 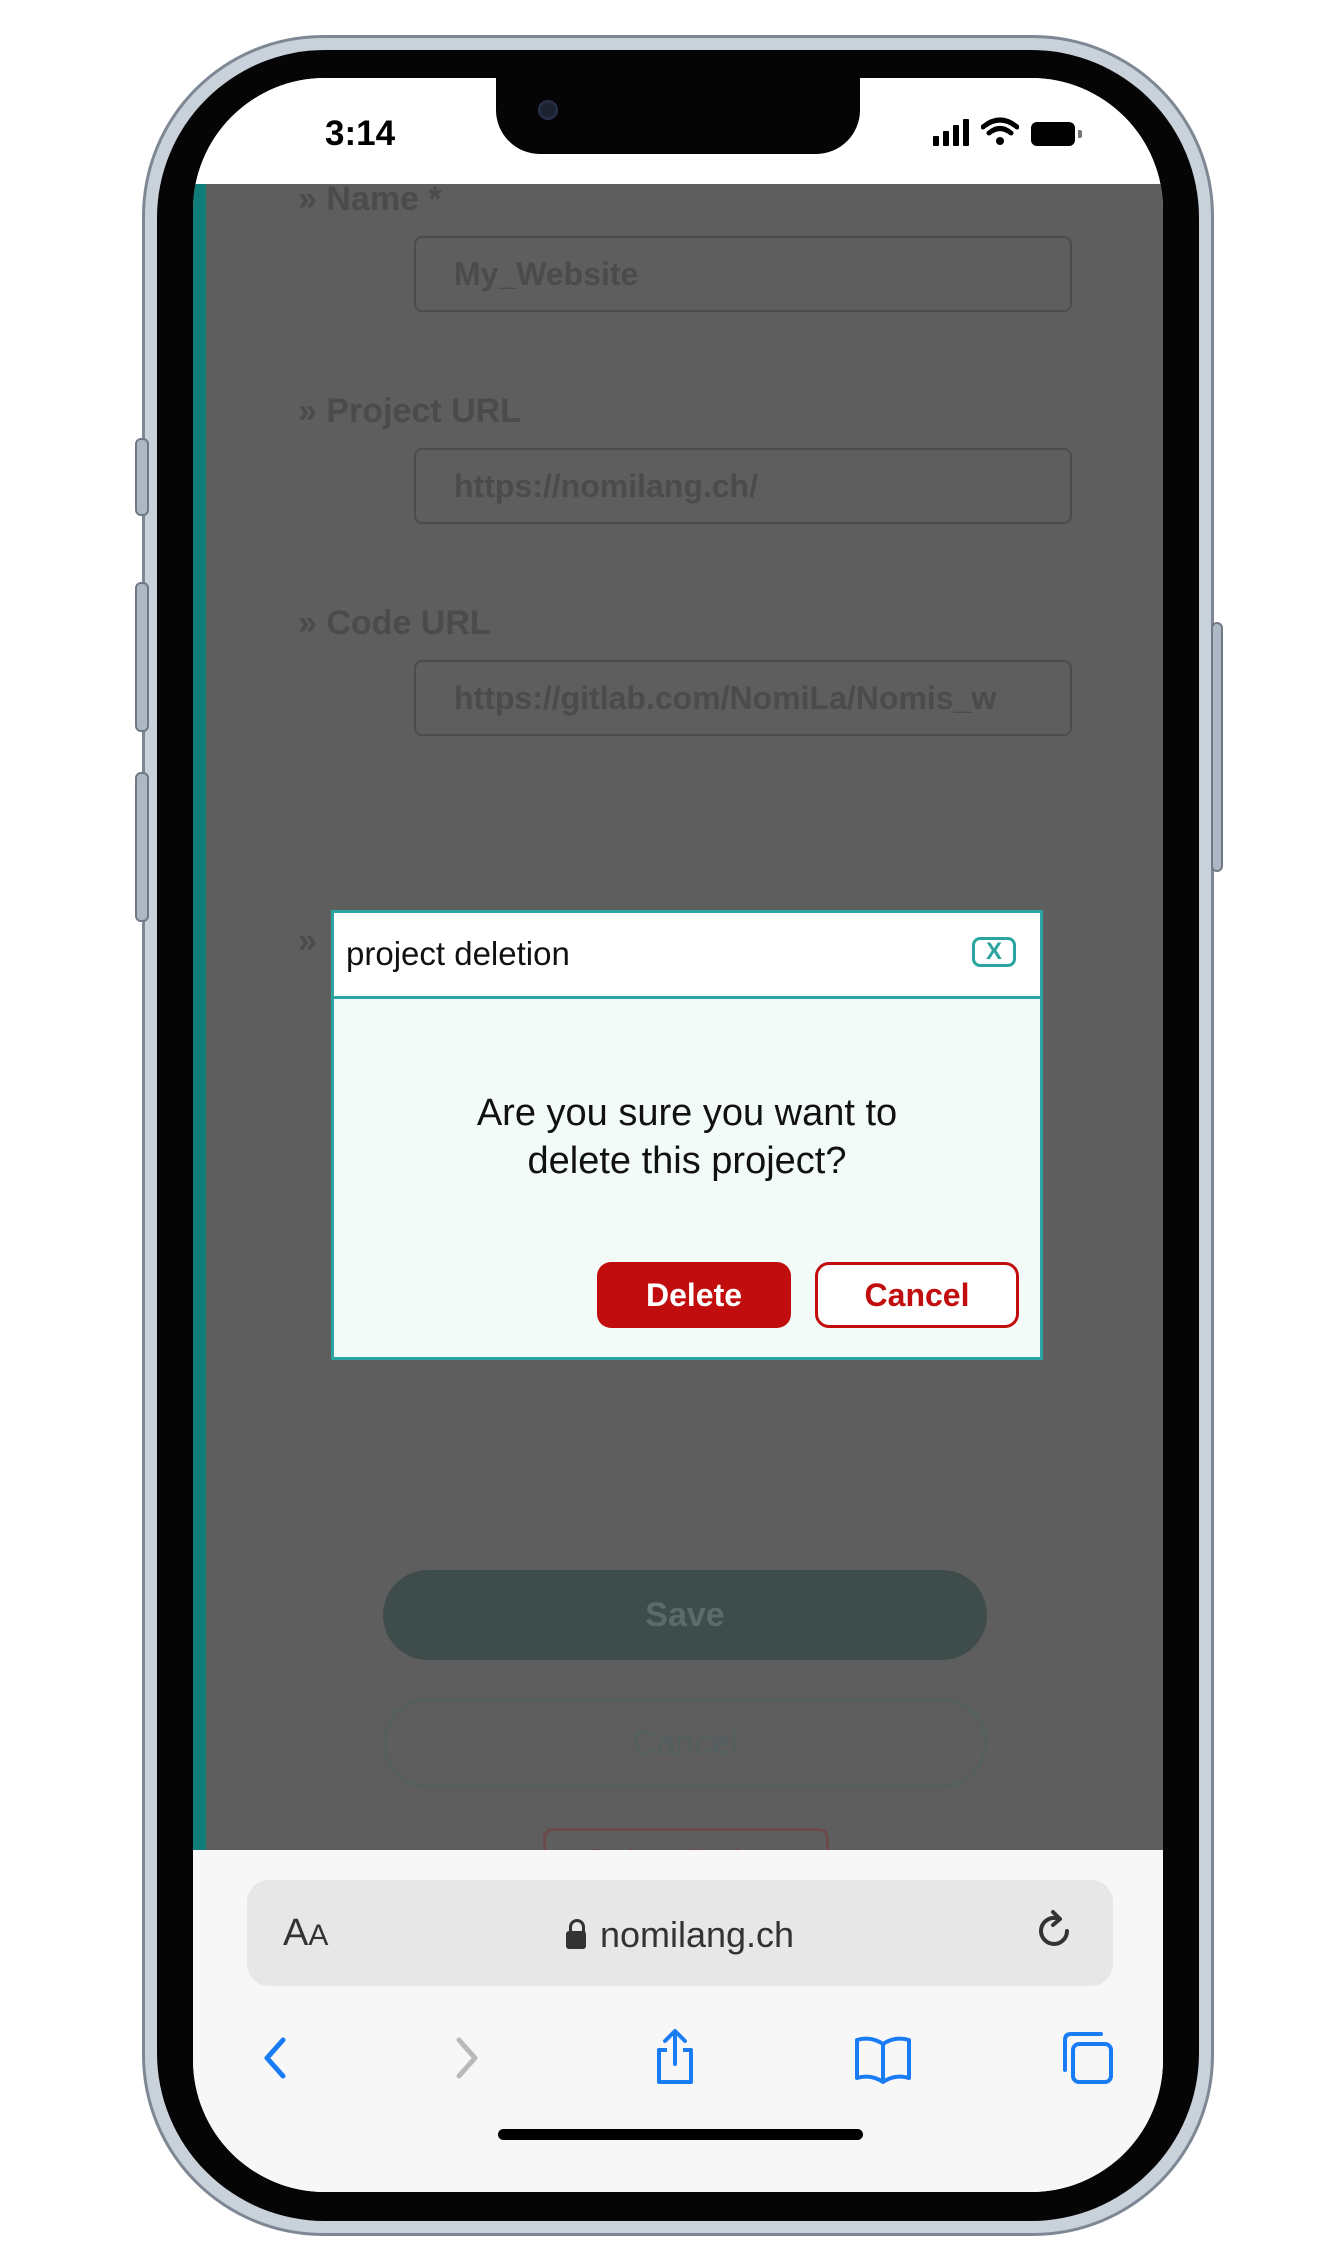 What do you see at coordinates (694, 1295) in the screenshot?
I see `dialog-delete-button: Delete` at bounding box center [694, 1295].